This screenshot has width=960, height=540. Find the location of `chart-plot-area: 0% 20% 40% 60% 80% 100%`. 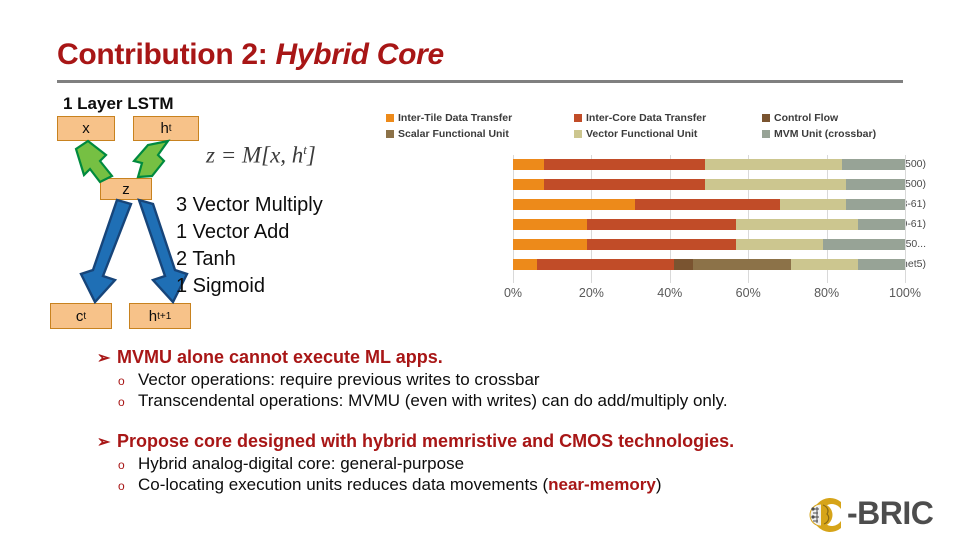

chart-plot-area: 0% 20% 40% 60% 80% 100% is located at coordinates (712, 227).